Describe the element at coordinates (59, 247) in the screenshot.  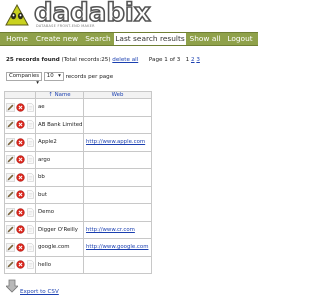
I see `cell-name: google.com` at that location.